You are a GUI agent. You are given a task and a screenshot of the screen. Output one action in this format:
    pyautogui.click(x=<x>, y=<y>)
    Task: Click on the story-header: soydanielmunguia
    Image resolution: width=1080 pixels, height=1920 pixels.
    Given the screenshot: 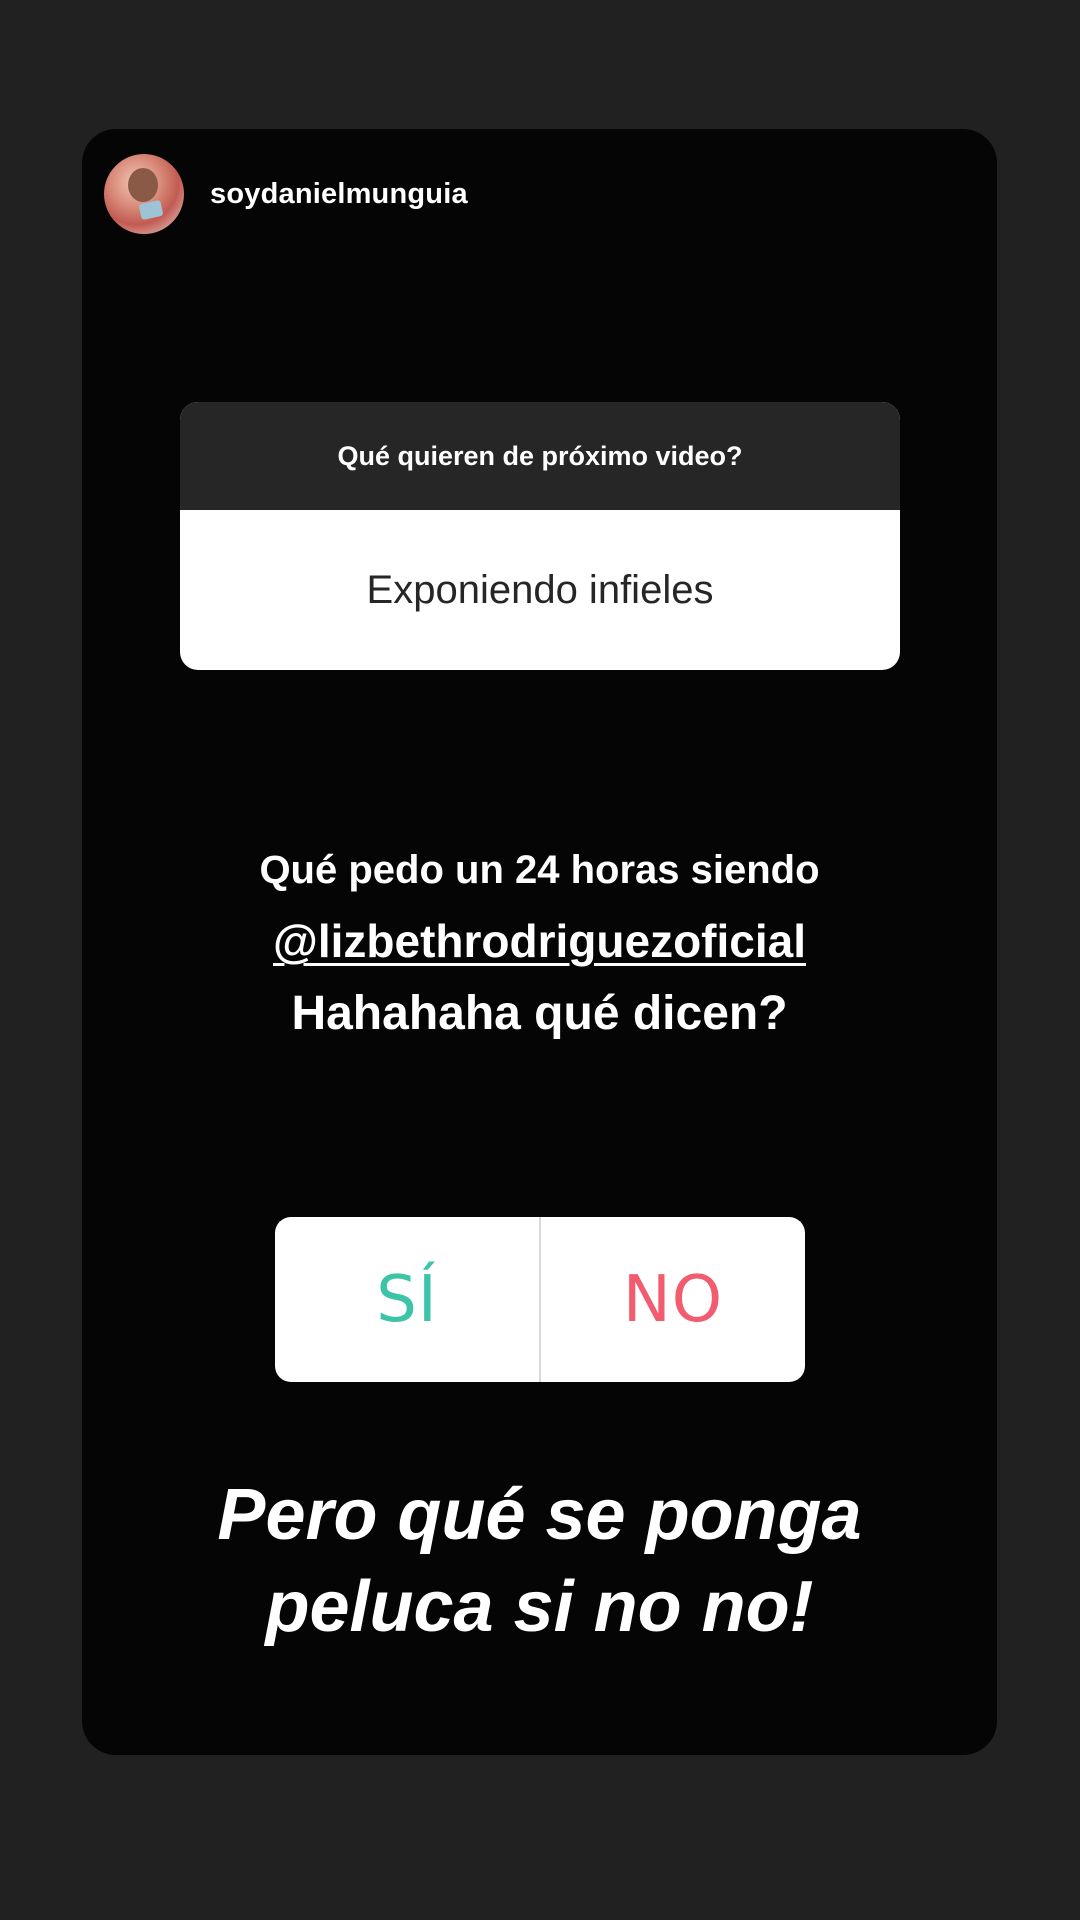 What is the action you would take?
    pyautogui.click(x=286, y=194)
    